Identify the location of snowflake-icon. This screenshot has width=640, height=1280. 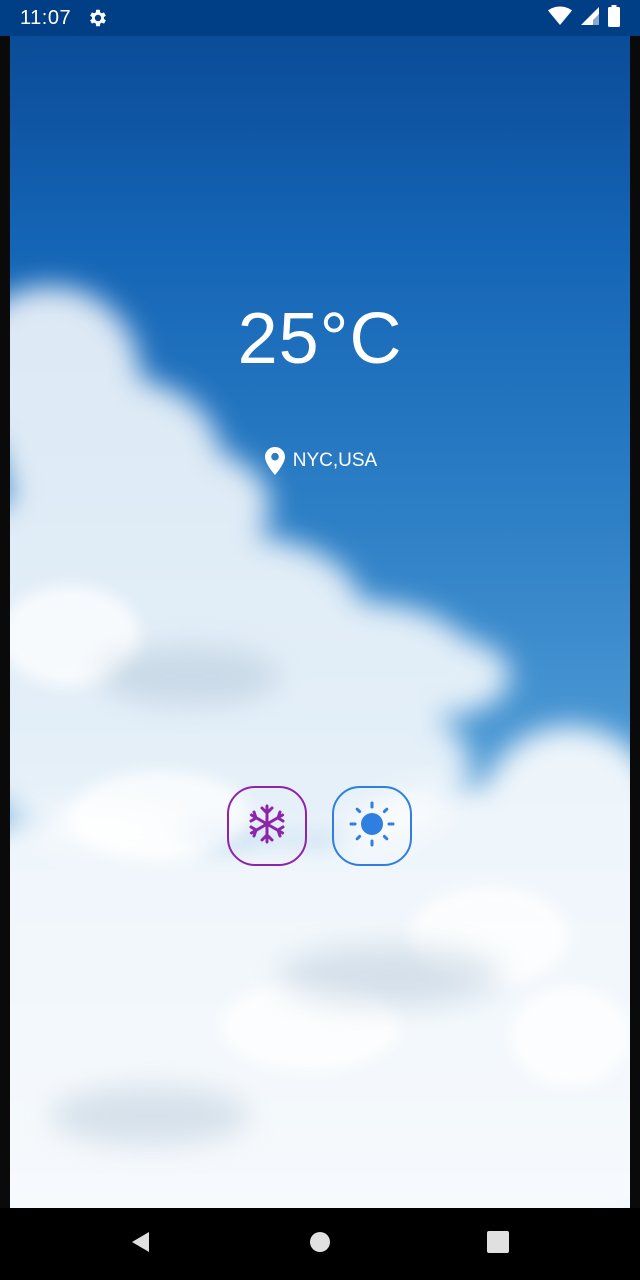
(267, 826).